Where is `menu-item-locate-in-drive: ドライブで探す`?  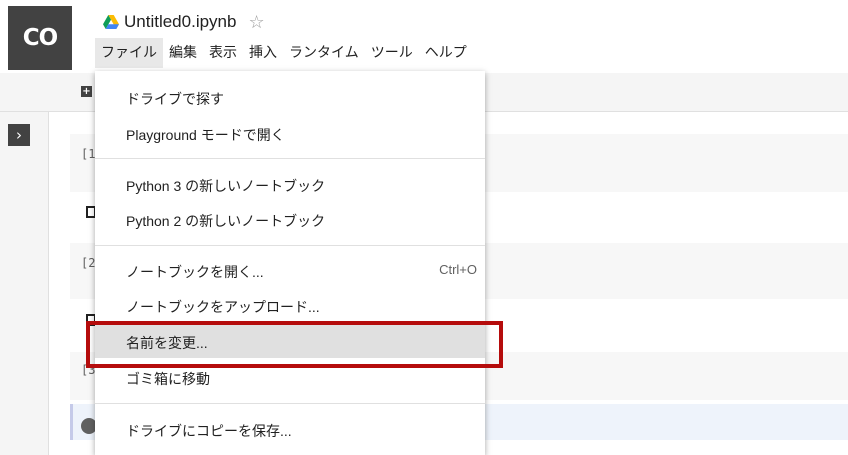 menu-item-locate-in-drive: ドライブで探す is located at coordinates (290, 97).